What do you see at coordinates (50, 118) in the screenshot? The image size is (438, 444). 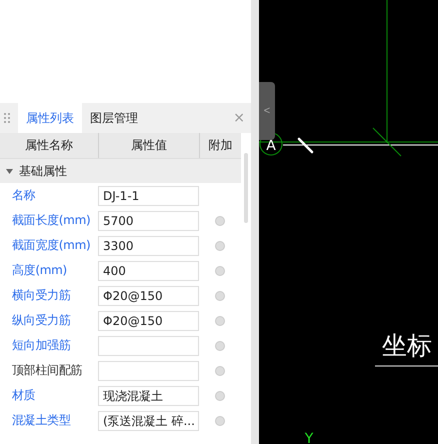 I see `tab: 属性列表` at bounding box center [50, 118].